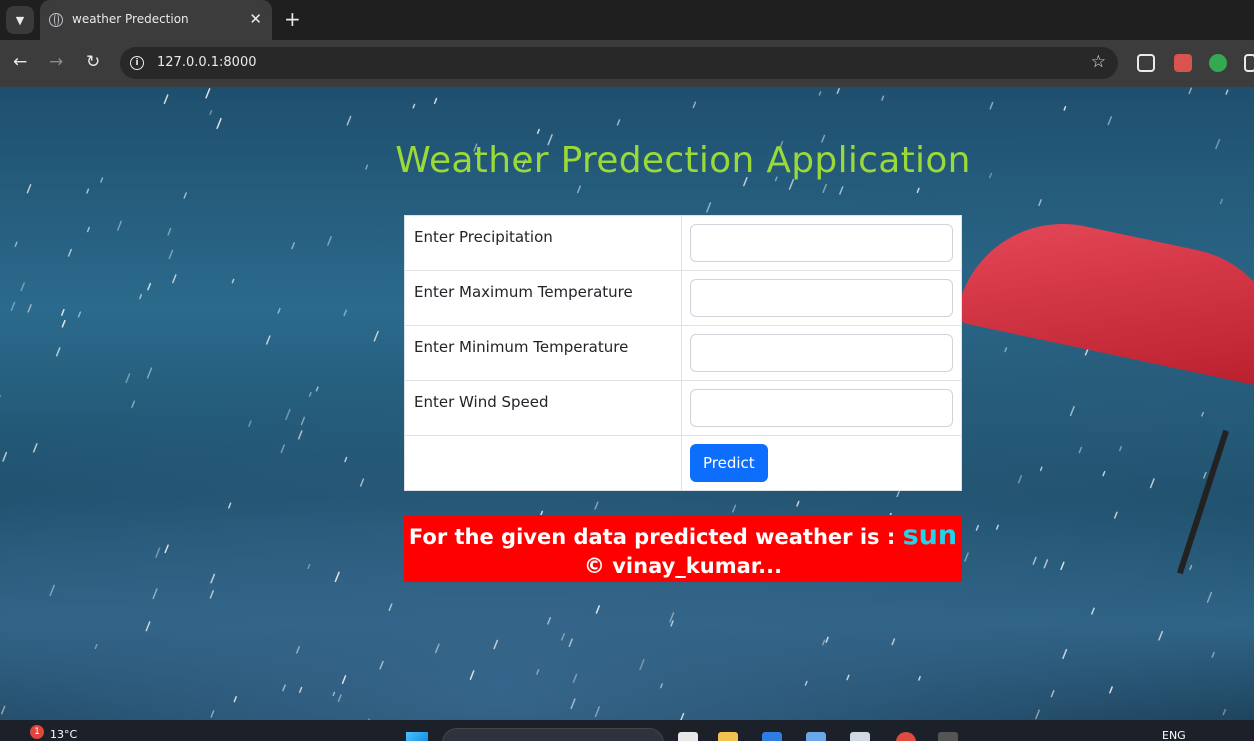 Image resolution: width=1254 pixels, height=741 pixels. Describe the element at coordinates (729, 463) in the screenshot. I see `predict-button: Predict` at that location.